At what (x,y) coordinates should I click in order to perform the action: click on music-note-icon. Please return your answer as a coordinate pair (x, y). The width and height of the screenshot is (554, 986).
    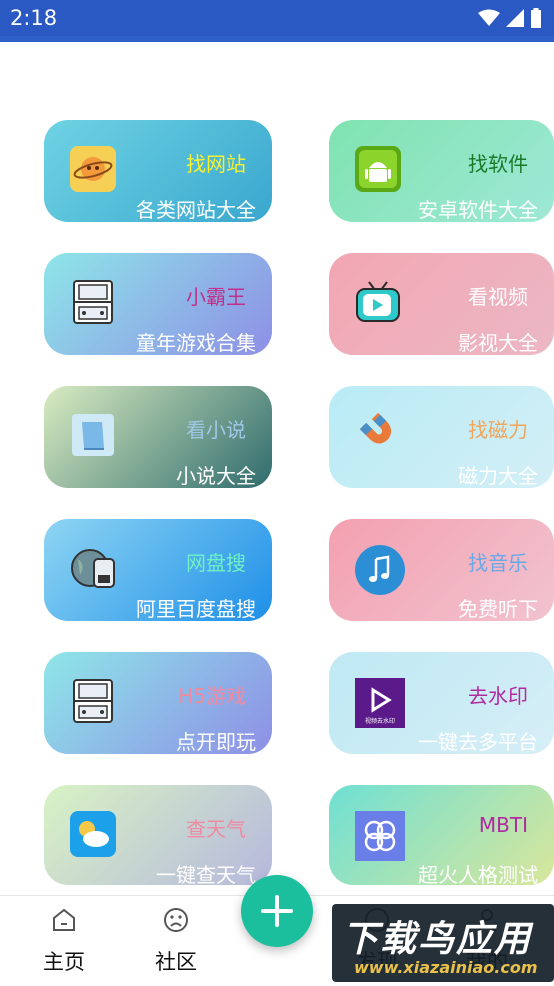
    Looking at the image, I should click on (380, 570).